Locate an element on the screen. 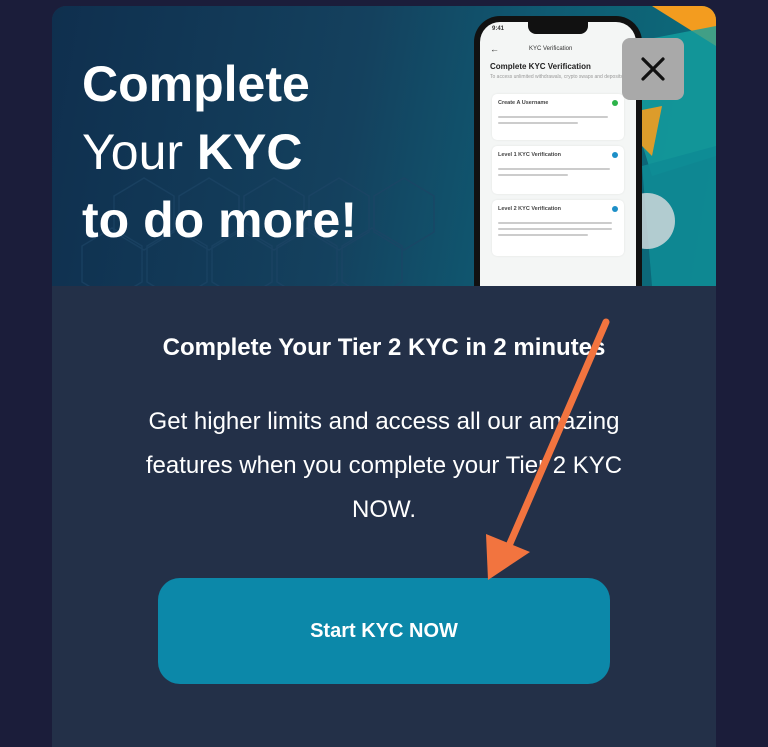  modal-title: Complete Your Tier 2 KYC in 2 minutes is located at coordinates (384, 347).